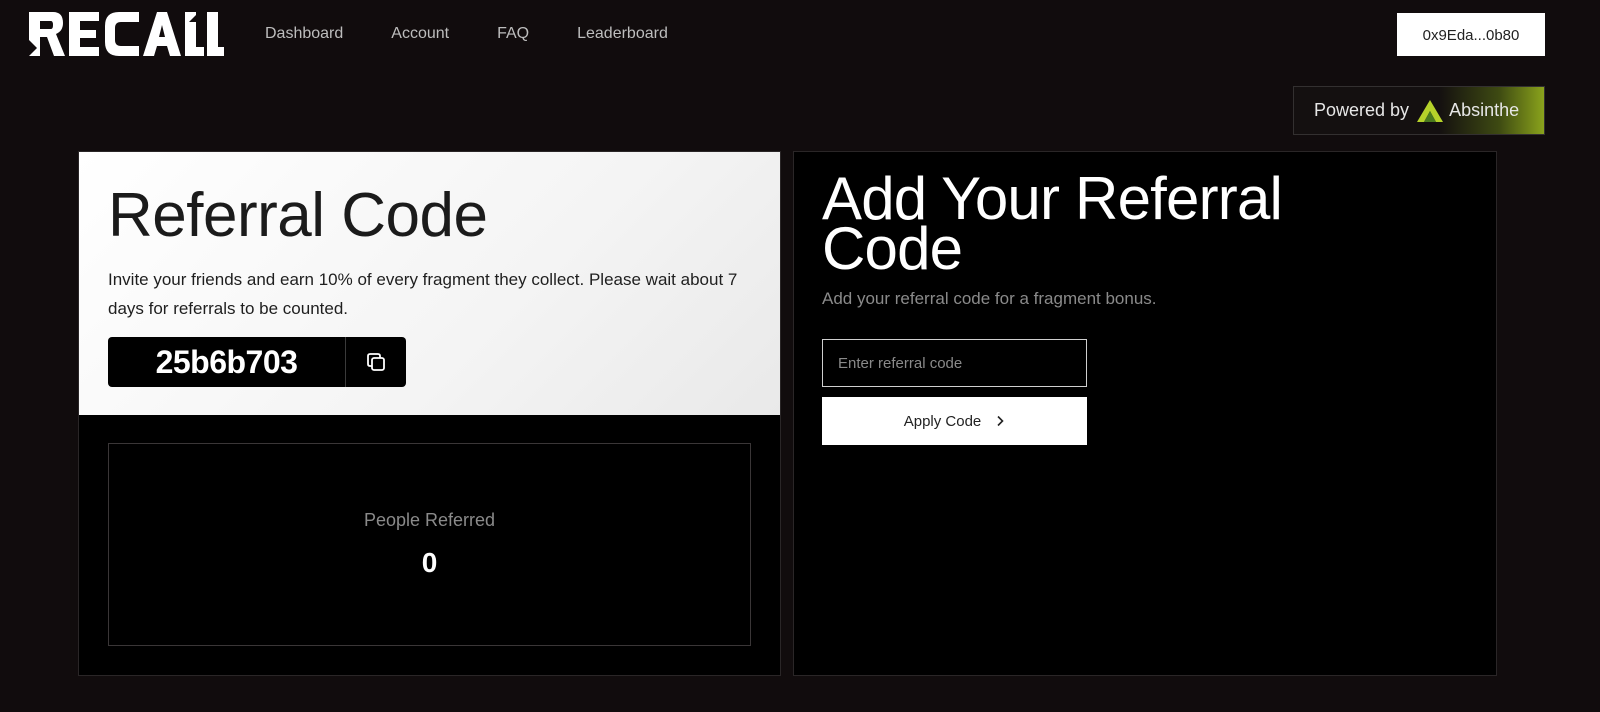  What do you see at coordinates (513, 34) in the screenshot?
I see `nav-faq: FAQ` at bounding box center [513, 34].